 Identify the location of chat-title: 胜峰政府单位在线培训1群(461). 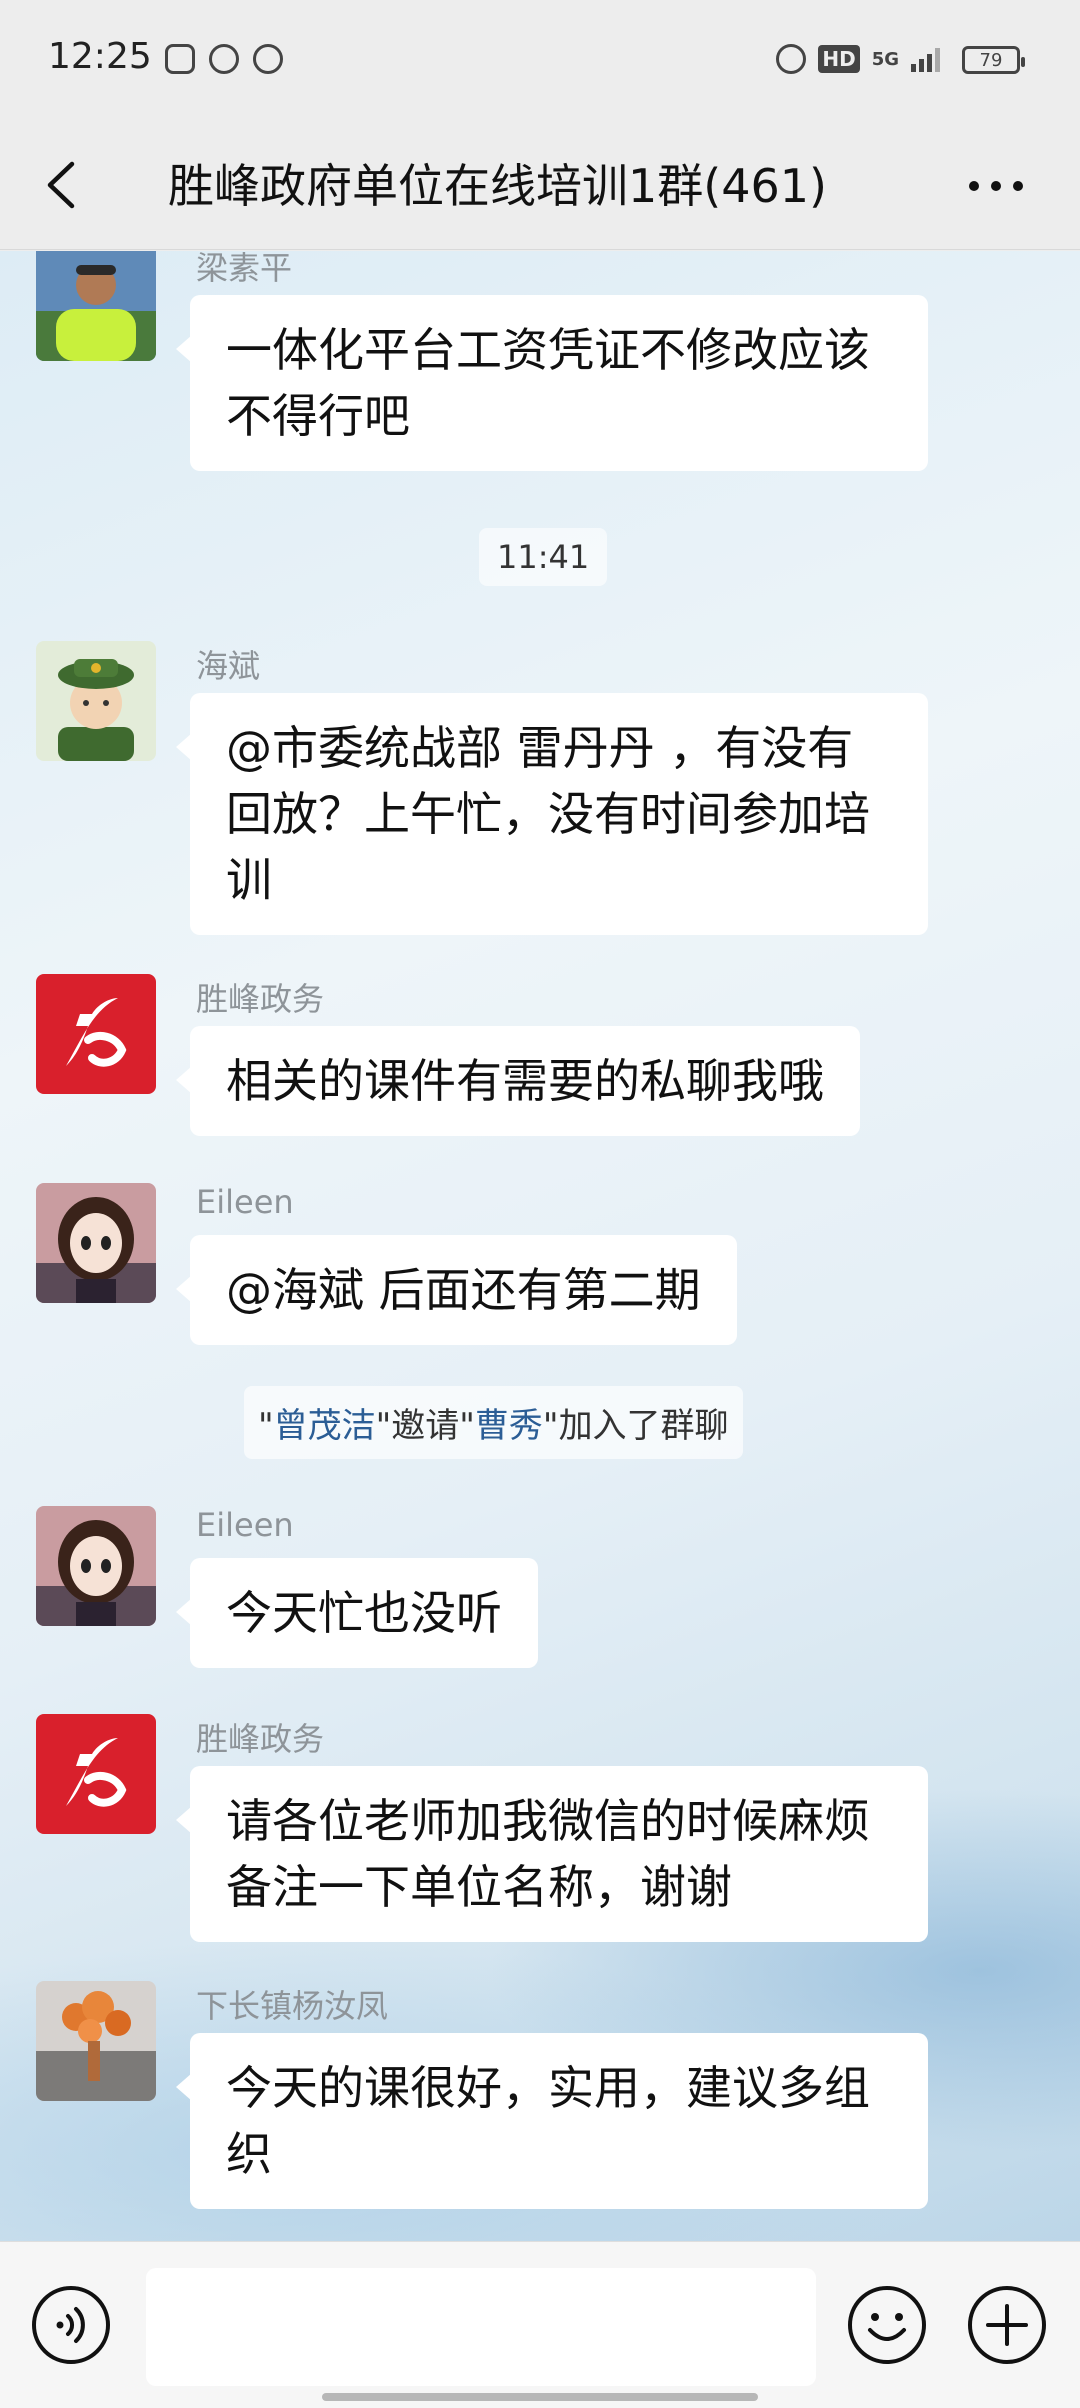
(497, 186).